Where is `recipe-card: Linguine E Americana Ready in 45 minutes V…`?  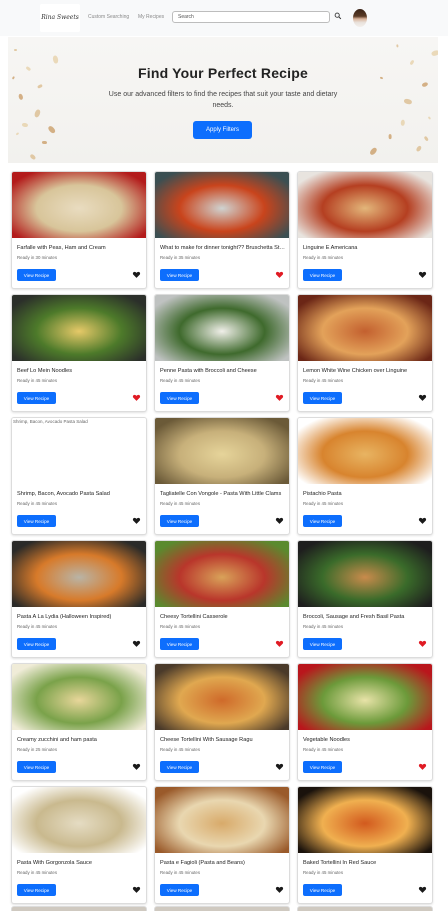 recipe-card: Linguine E Americana Ready in 45 minutes V… is located at coordinates (365, 230).